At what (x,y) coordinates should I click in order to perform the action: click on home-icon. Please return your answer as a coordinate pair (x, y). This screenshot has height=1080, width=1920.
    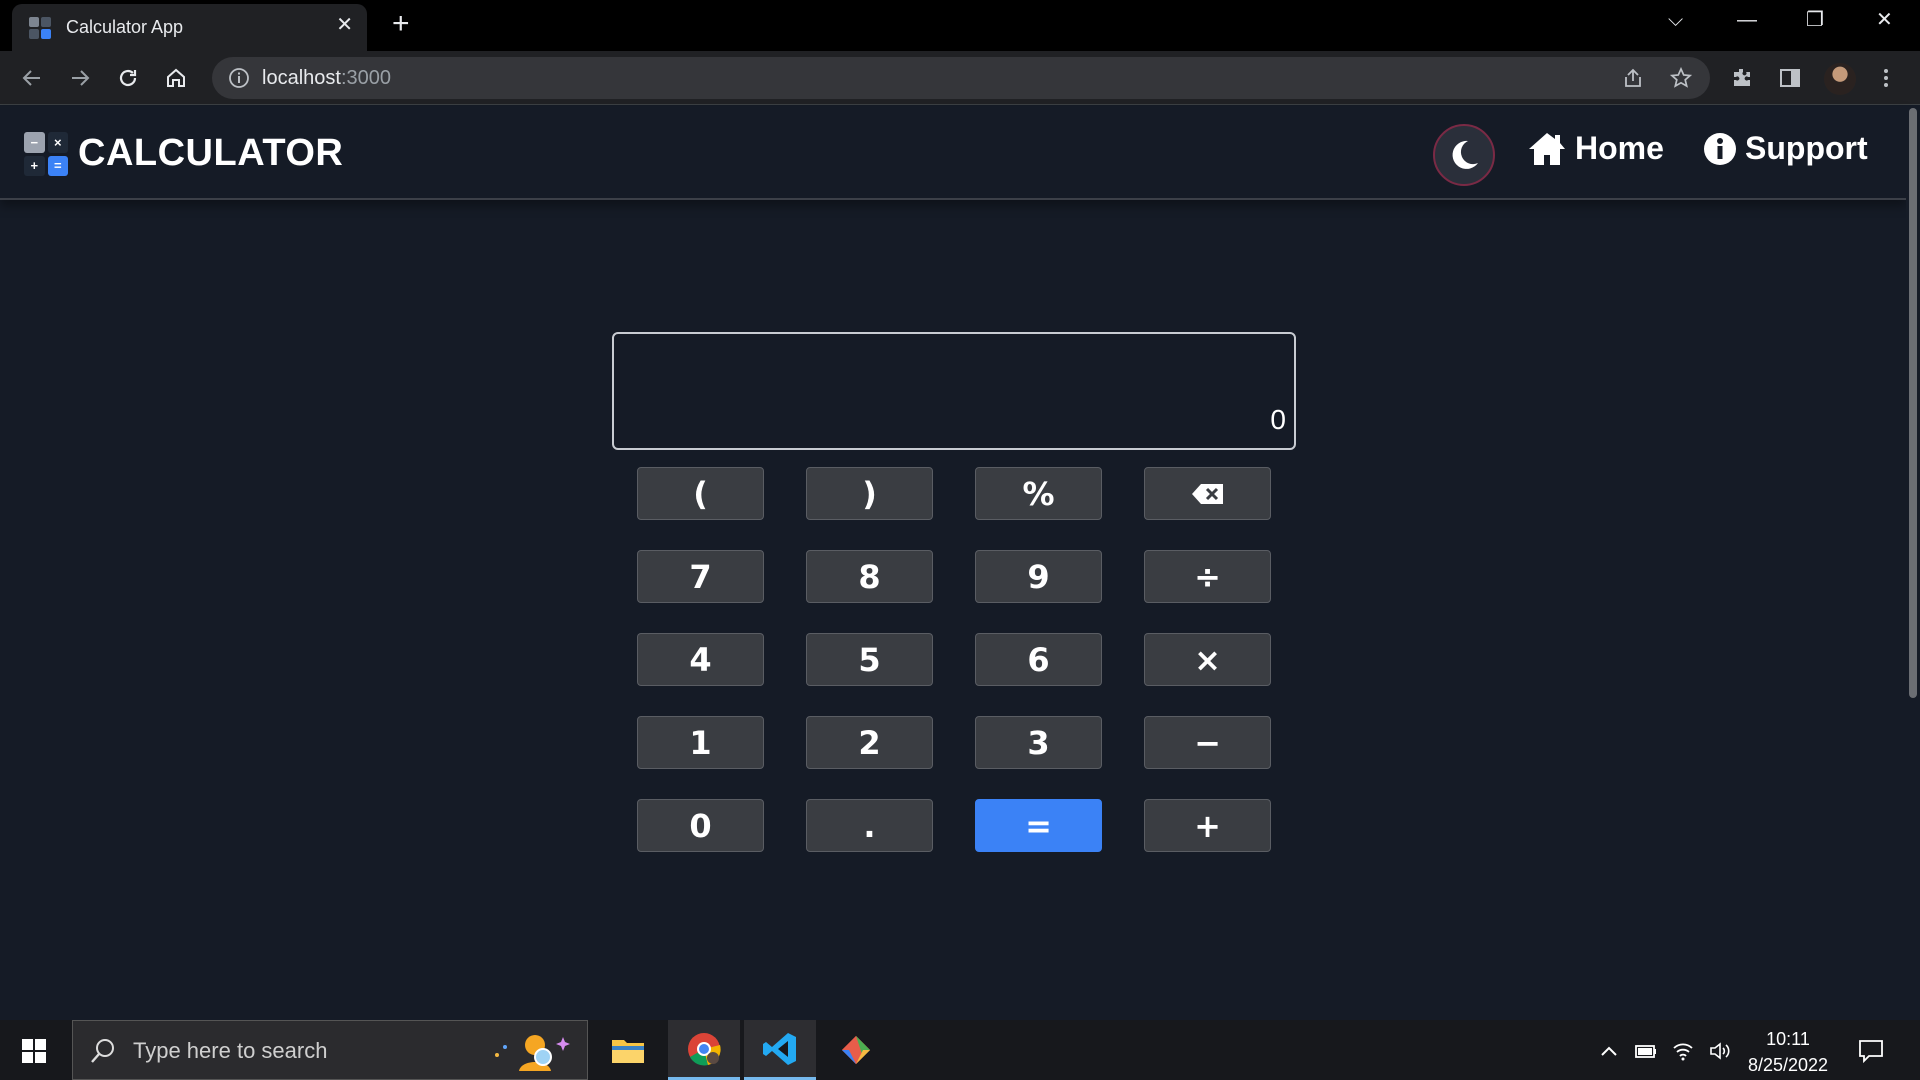
    Looking at the image, I should click on (1547, 148).